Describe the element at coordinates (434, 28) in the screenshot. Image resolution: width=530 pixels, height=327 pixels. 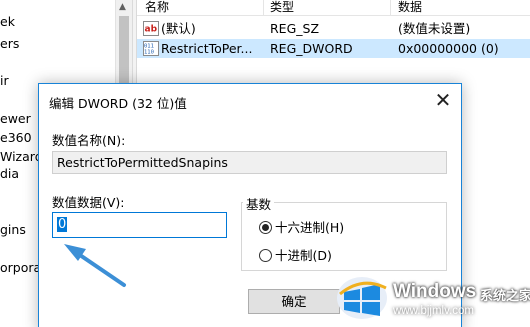
I see `value-data: (数值未设置)` at that location.